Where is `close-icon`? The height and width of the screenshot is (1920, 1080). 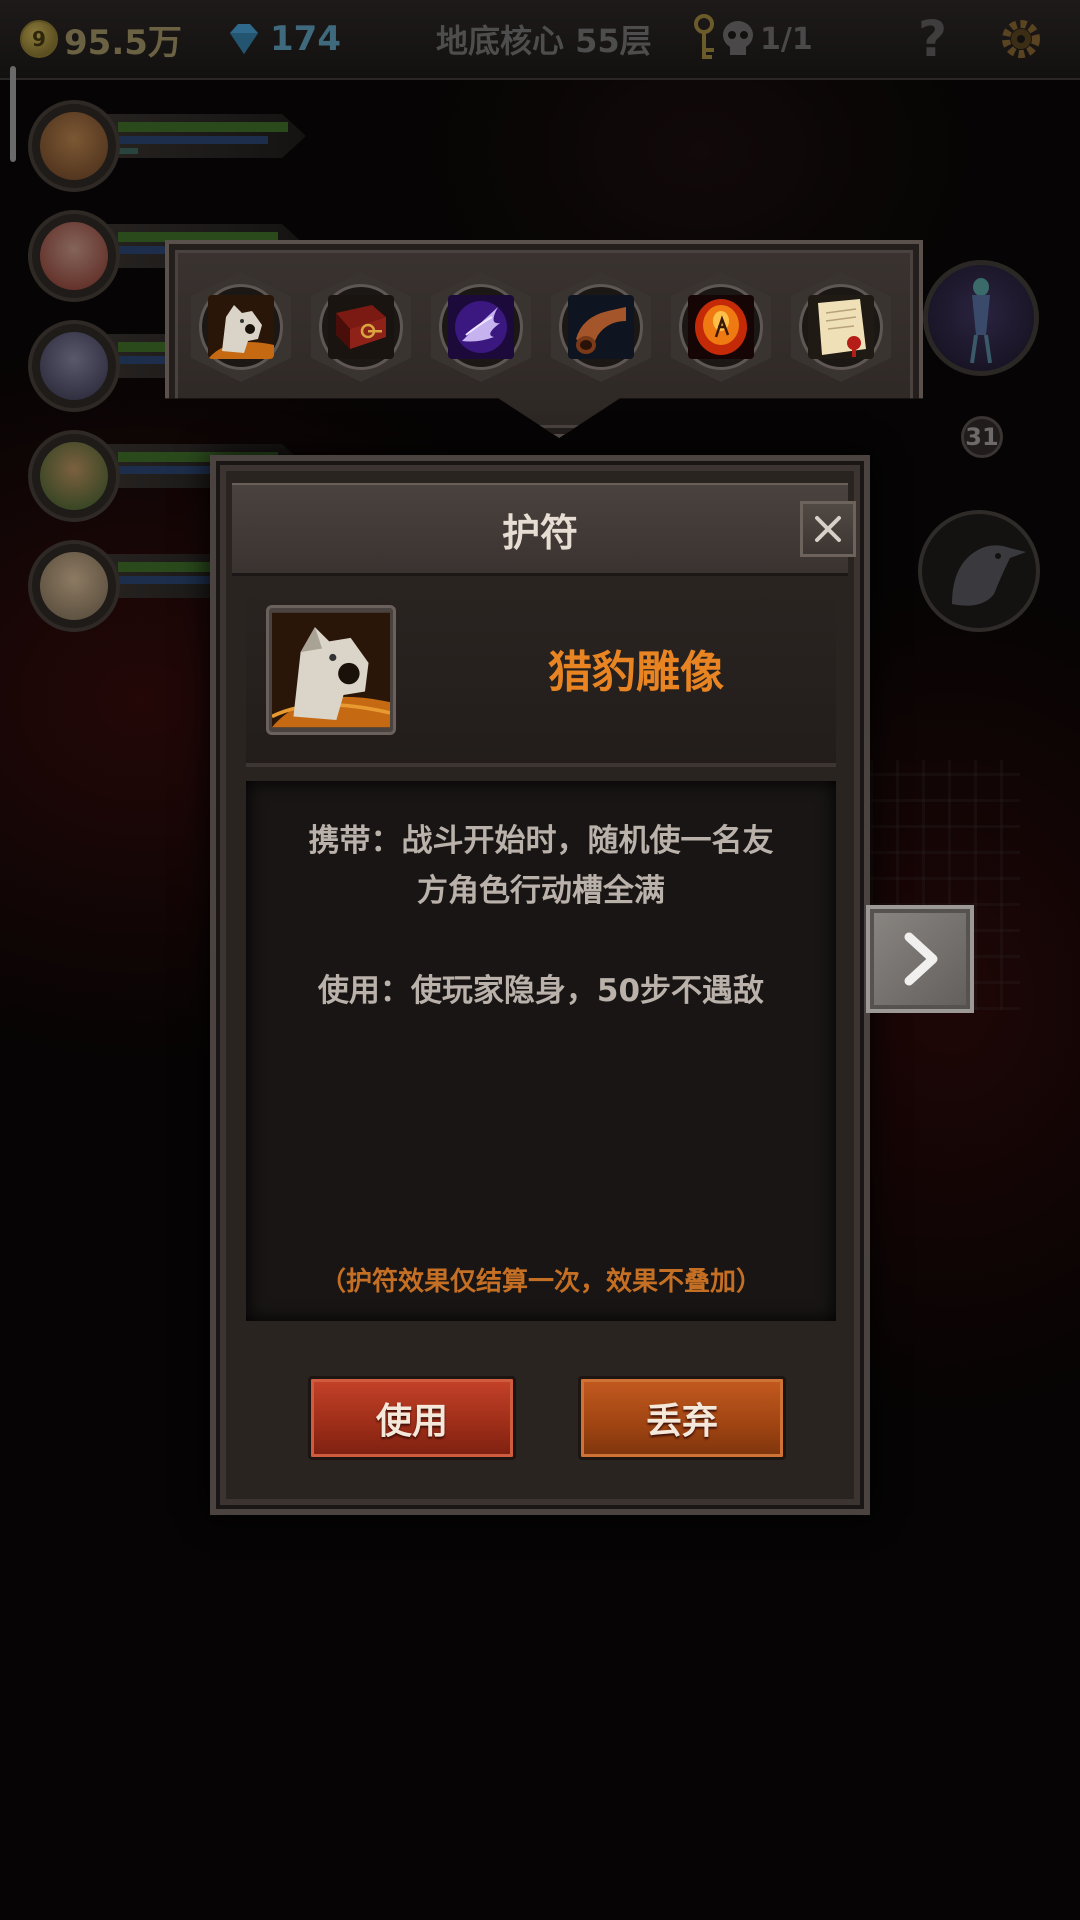 close-icon is located at coordinates (828, 529).